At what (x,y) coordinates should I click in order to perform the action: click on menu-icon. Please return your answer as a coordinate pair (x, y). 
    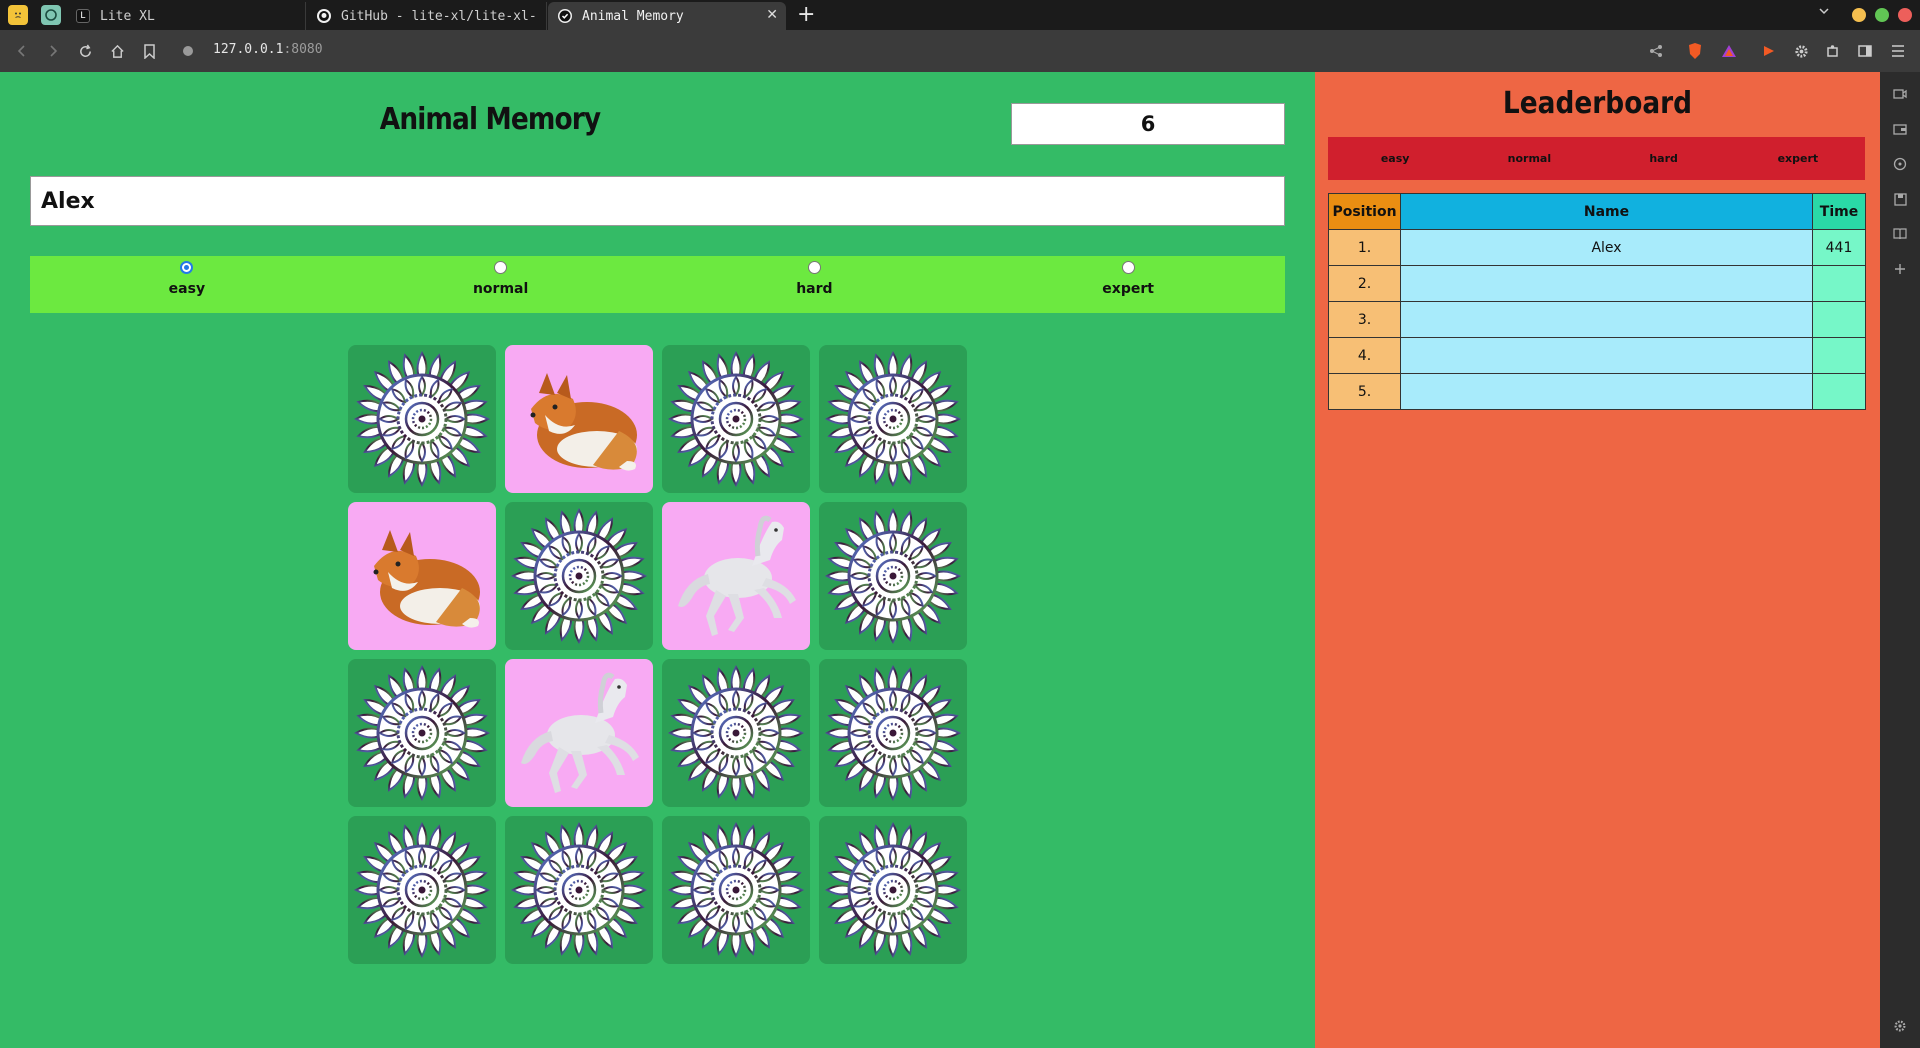
    Looking at the image, I should click on (1898, 51).